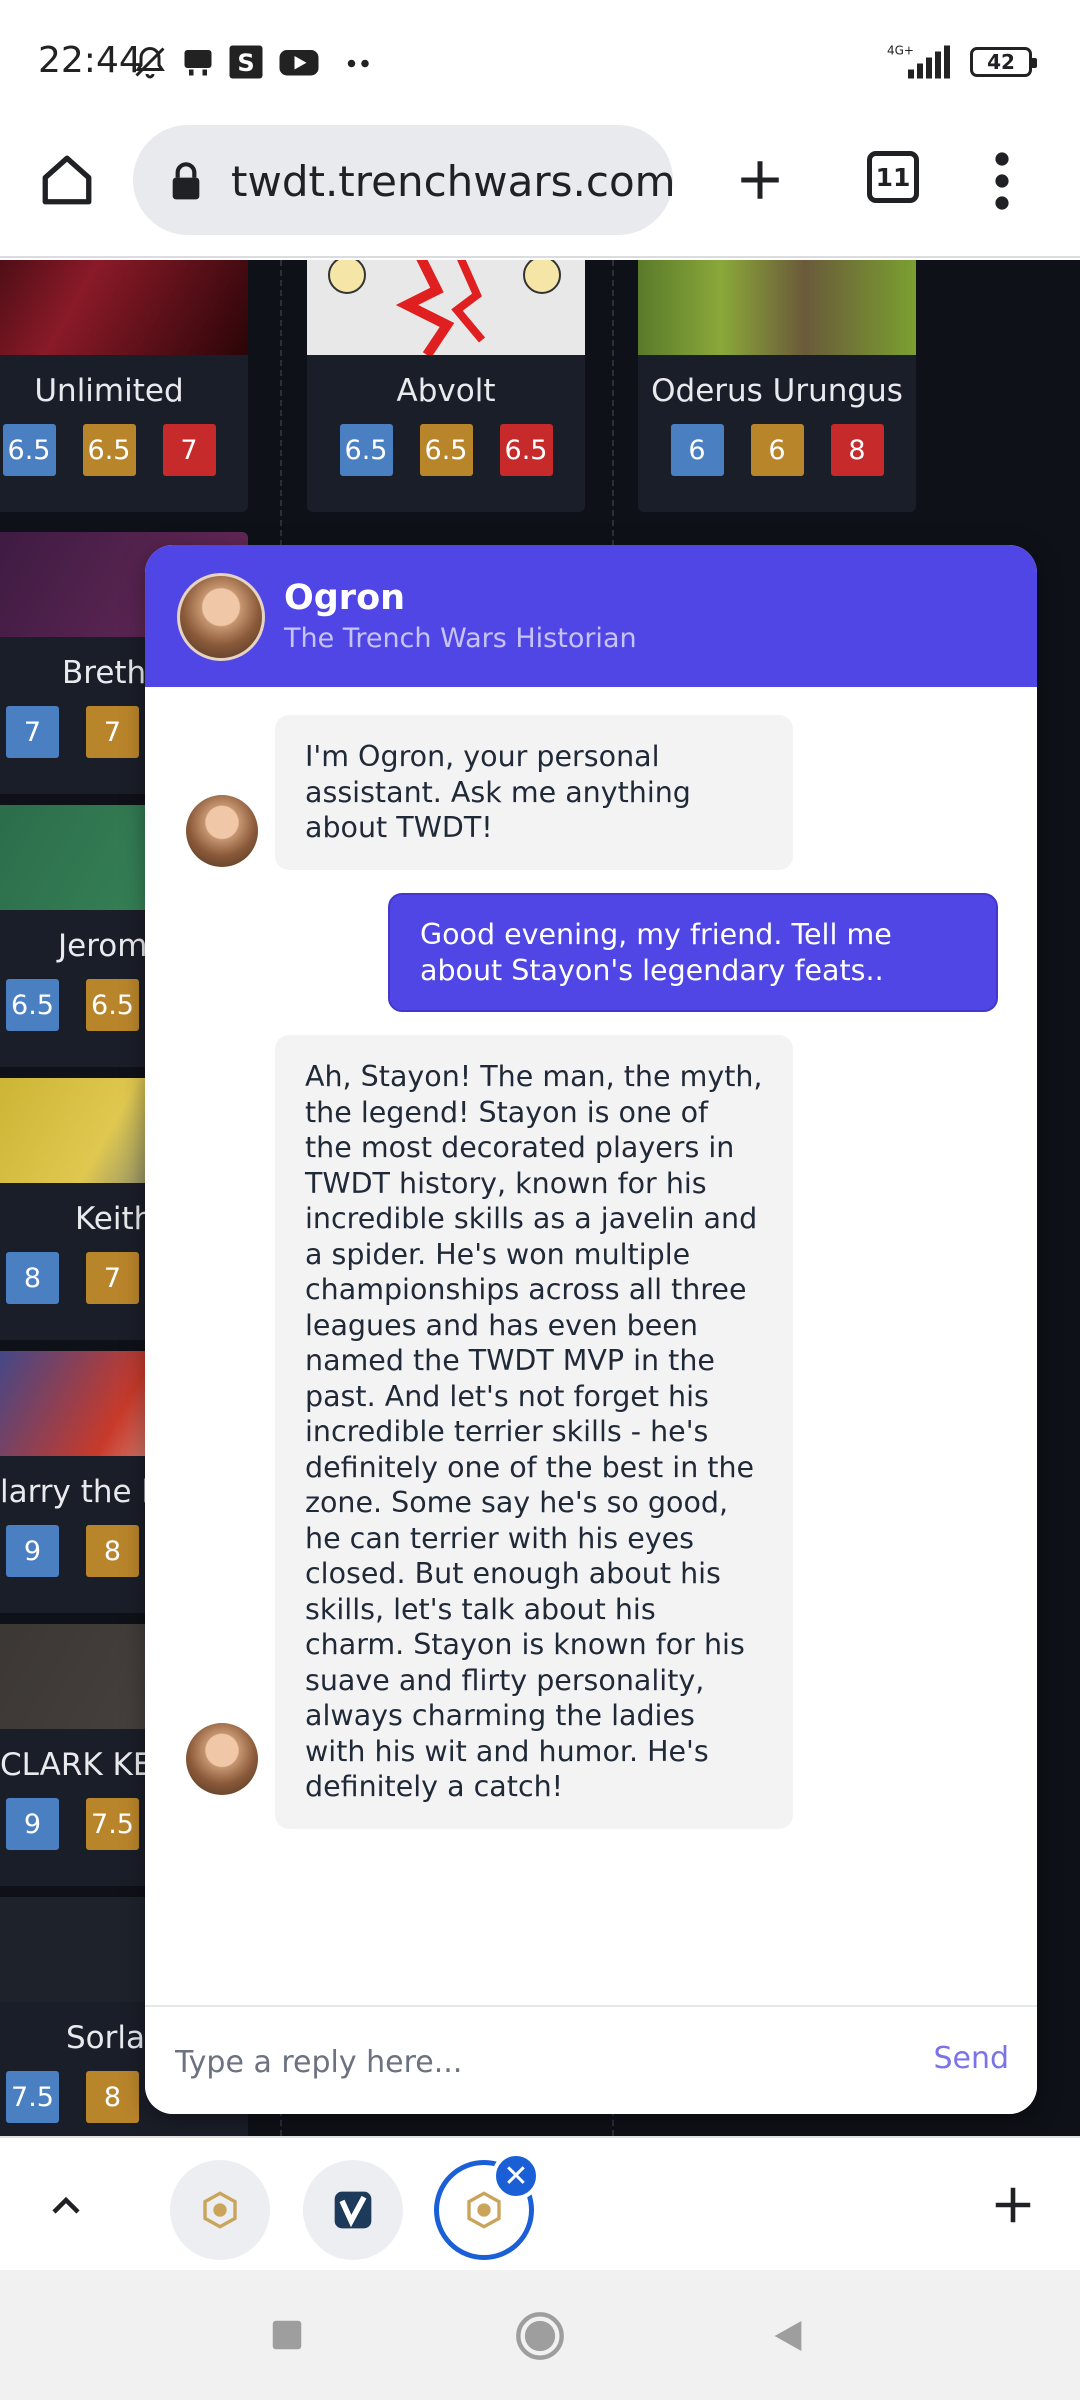 The image size is (1080, 2400). I want to click on bot-subtitle: The Trench Wars Historian, so click(460, 638).